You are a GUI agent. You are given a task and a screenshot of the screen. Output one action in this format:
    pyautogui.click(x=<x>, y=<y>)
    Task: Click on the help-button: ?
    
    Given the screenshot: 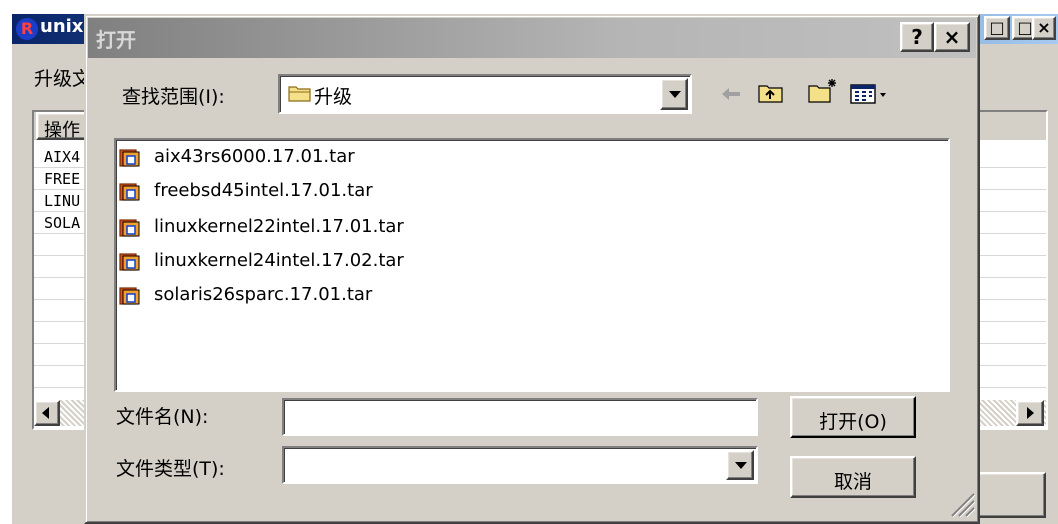 What is the action you would take?
    pyautogui.click(x=917, y=37)
    